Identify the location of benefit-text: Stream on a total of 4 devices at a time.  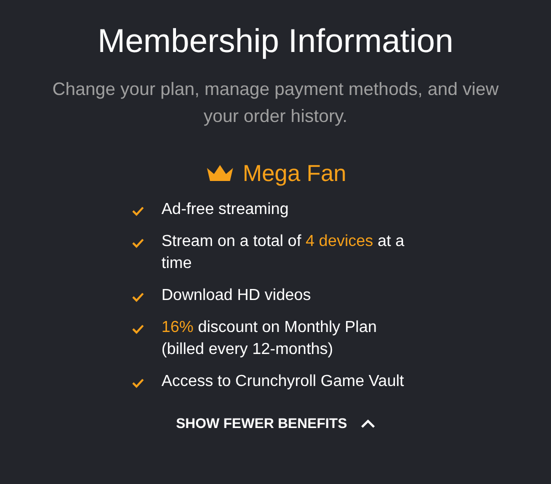
(284, 253).